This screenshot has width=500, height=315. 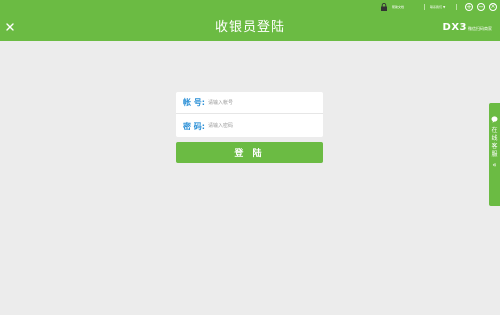 I want to click on top-utility-bar: 帮助文档 联系我们 ▼ + − ×, so click(x=250, y=7).